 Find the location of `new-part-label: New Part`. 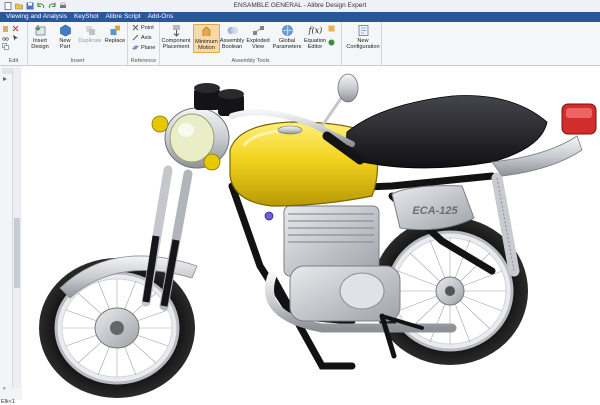

new-part-label: New Part is located at coordinates (65, 44).